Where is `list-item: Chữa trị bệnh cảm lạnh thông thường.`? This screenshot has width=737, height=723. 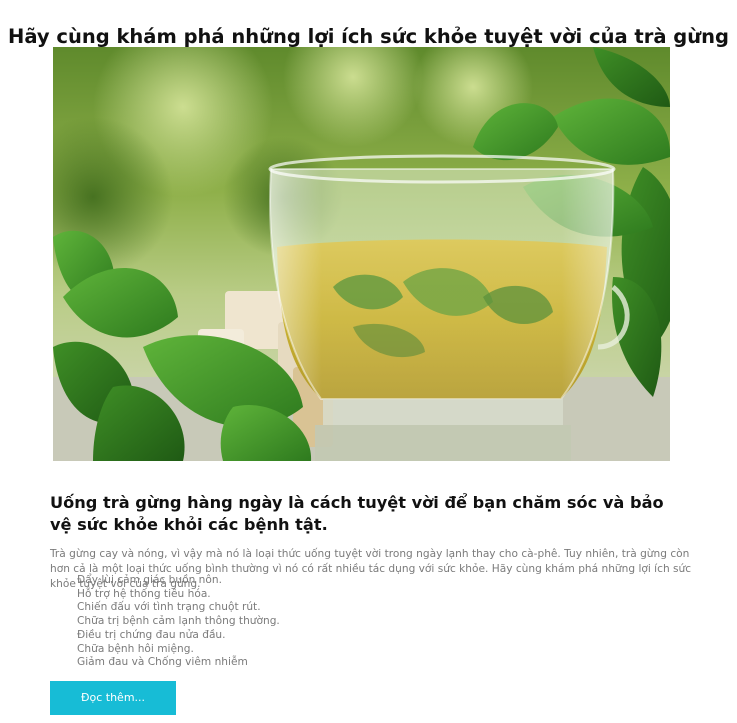 list-item: Chữa trị bệnh cảm lạnh thông thường. is located at coordinates (178, 621).